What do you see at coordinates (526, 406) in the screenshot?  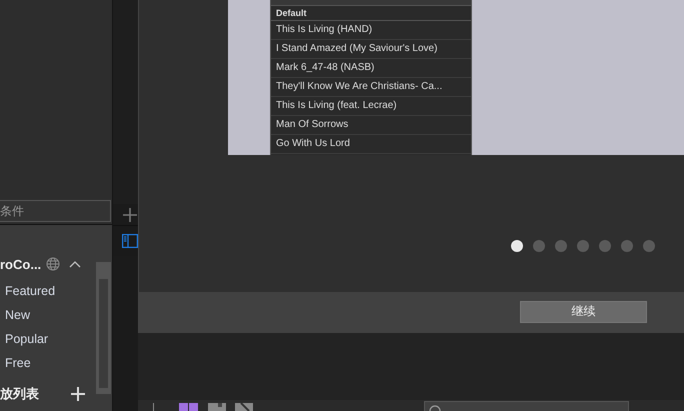 I see `search-field` at bounding box center [526, 406].